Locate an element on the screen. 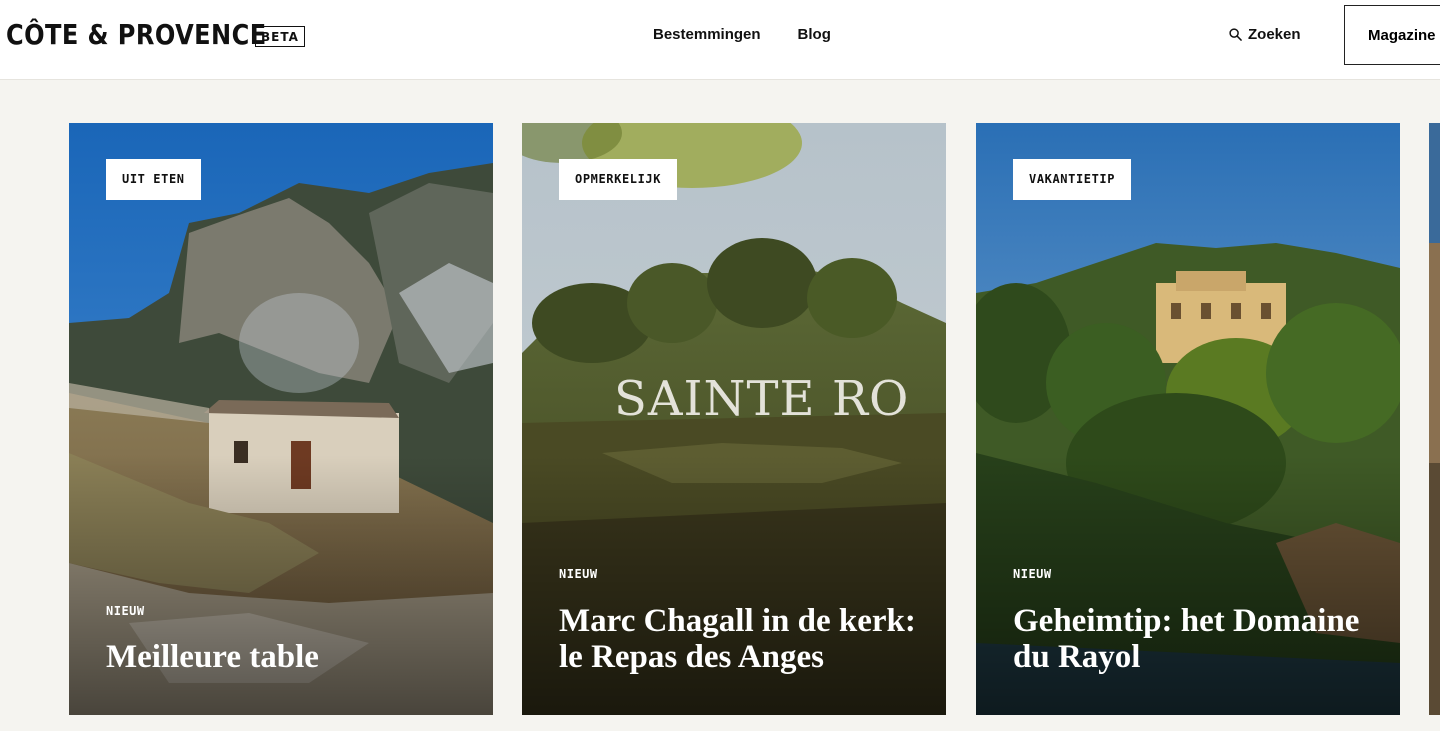  logo-text: CÔTE & PROVENCE is located at coordinates (136, 34).